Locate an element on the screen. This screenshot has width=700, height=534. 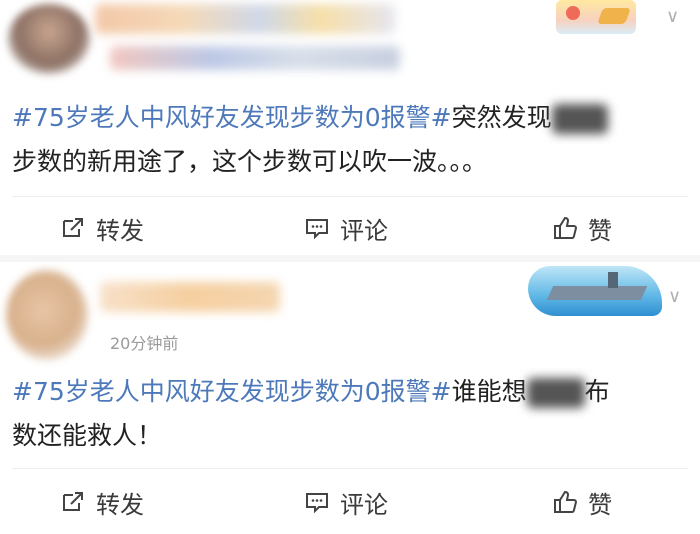
post-text: 布 is located at coordinates (597, 391).